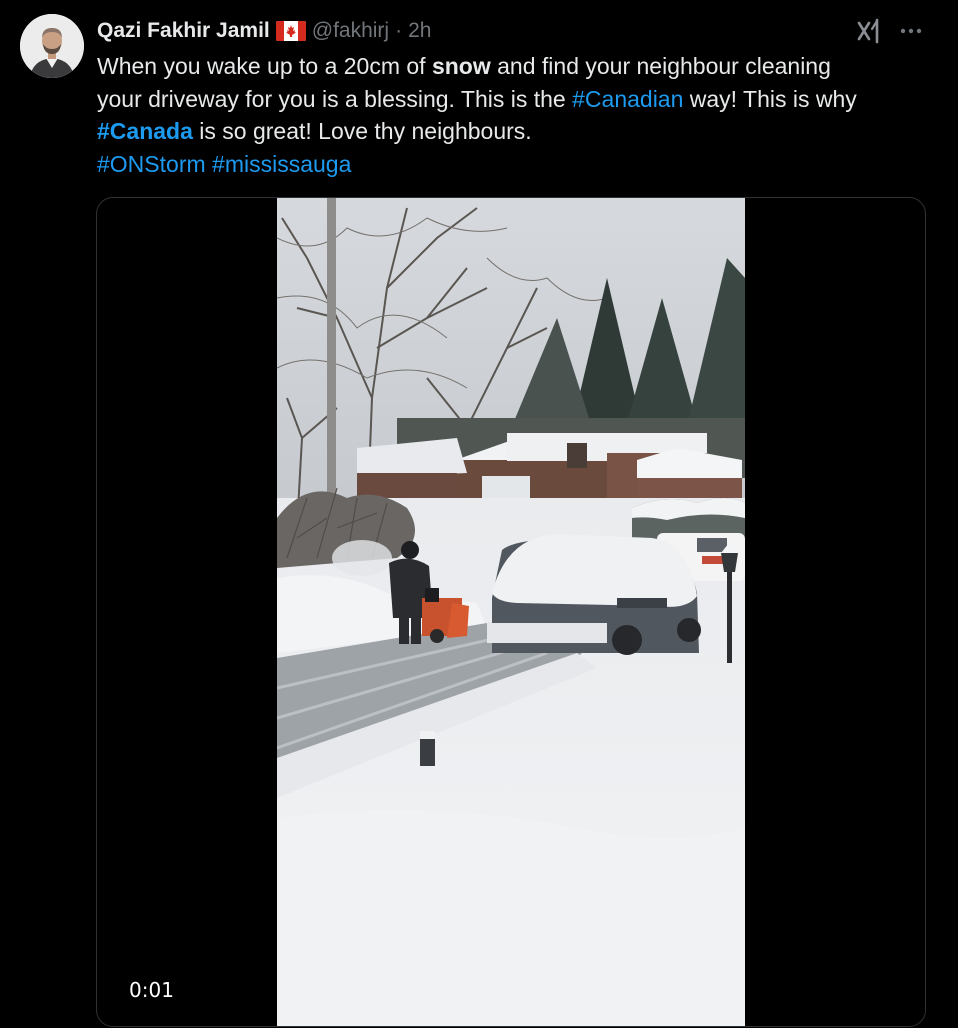 This screenshot has width=958, height=1028. Describe the element at coordinates (290, 31) in the screenshot. I see `canada-flag-icon` at that location.